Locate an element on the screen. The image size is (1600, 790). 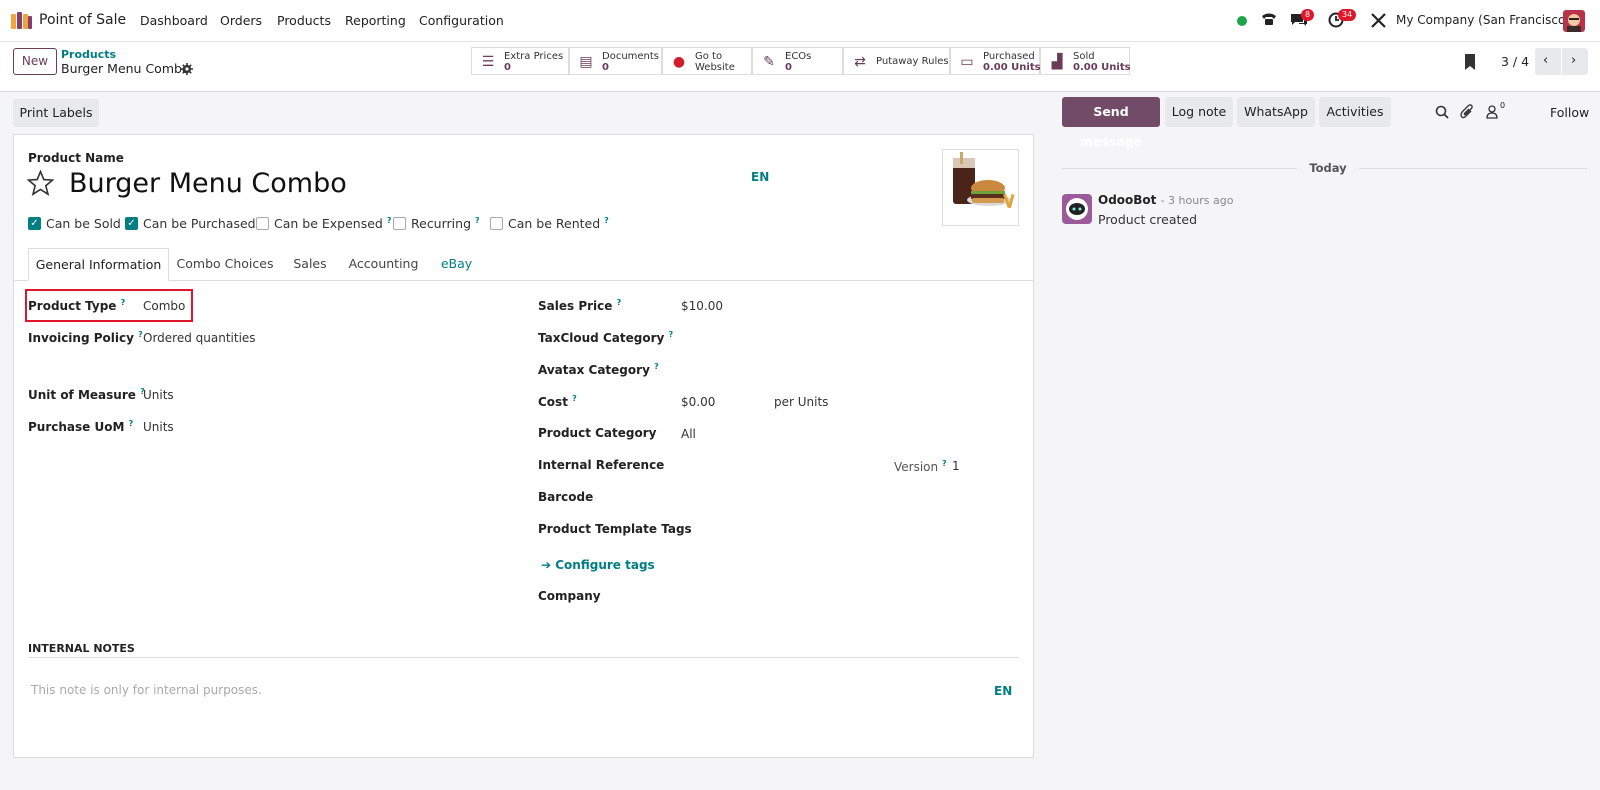
can-be-sold-checkbox: ✓ is located at coordinates (34, 223).